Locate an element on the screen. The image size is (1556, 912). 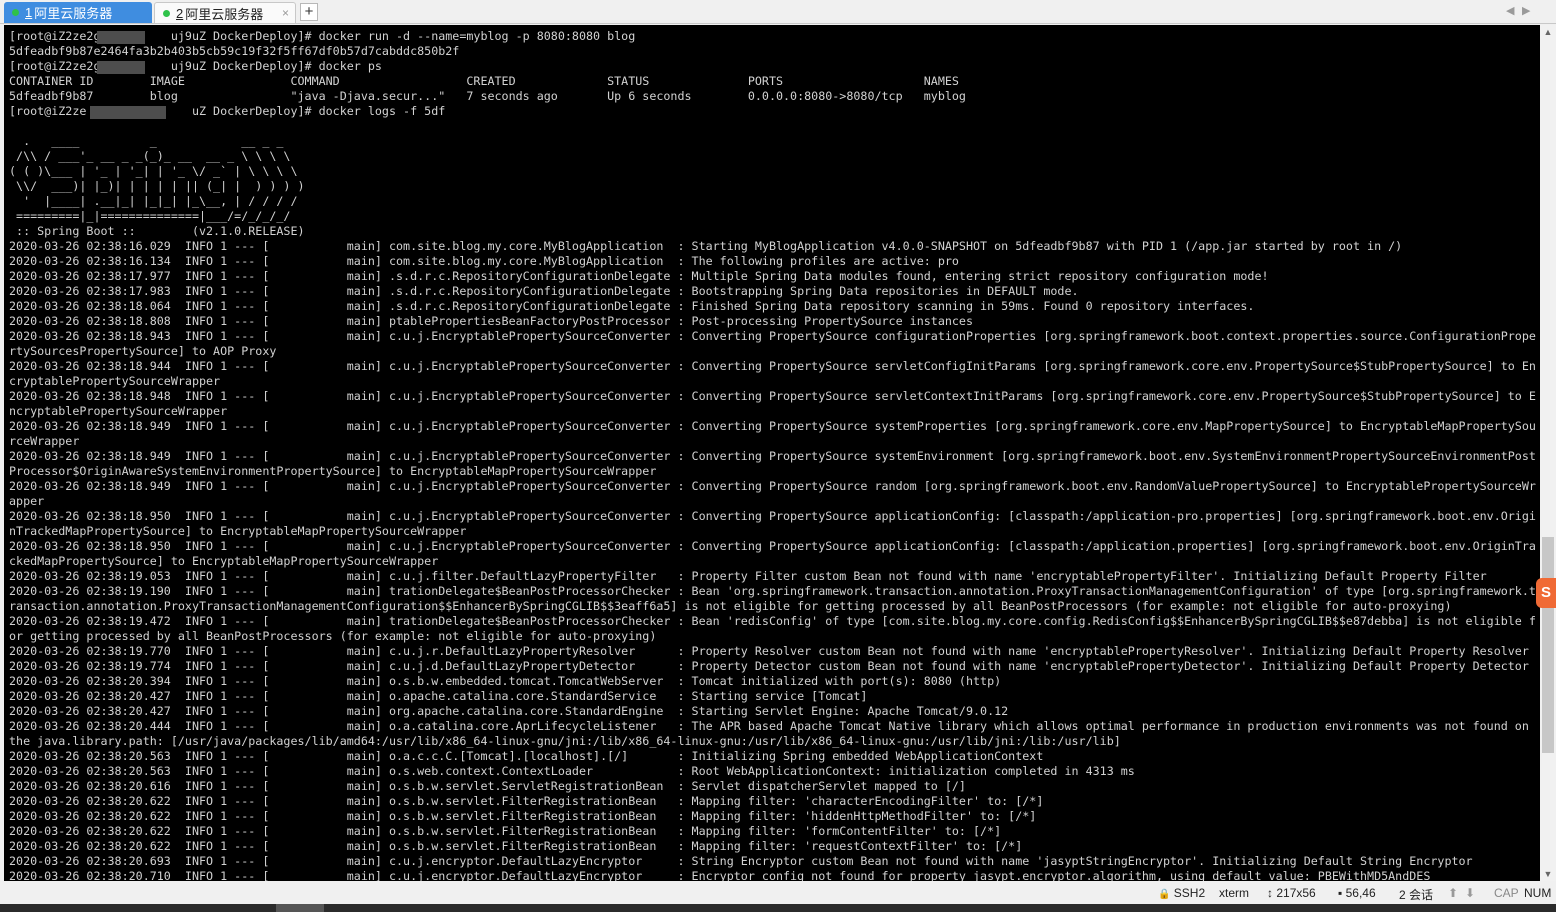
protocol-status: 🔒 SSH2 is located at coordinates (1181, 893).